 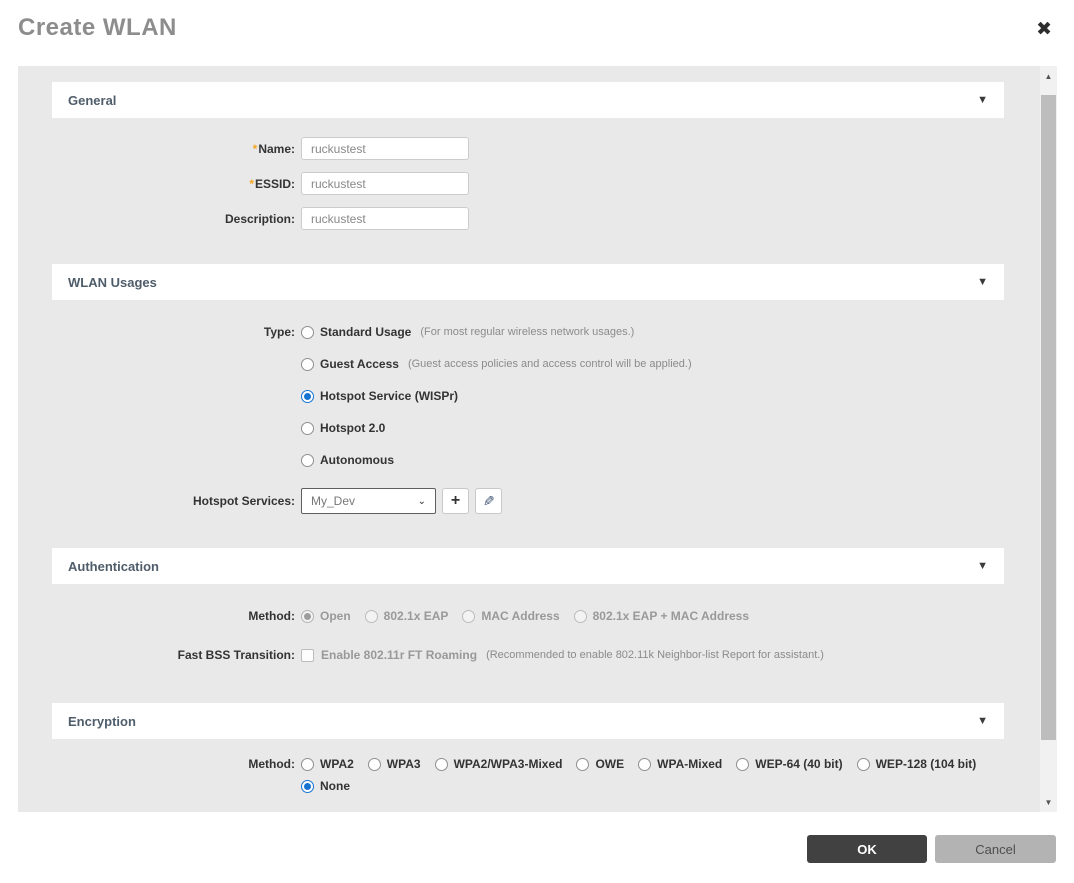 I want to click on select-chevron-icon: ⌄, so click(x=421, y=501).